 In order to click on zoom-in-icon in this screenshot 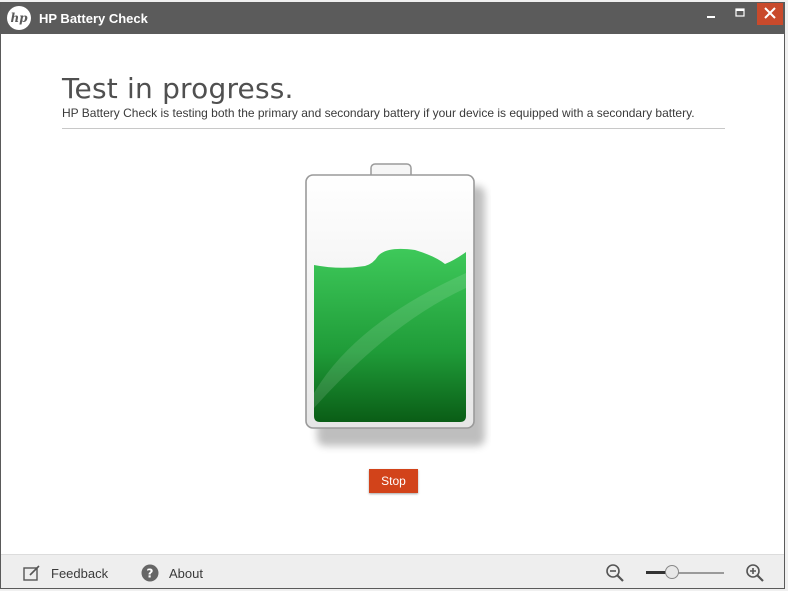, I will do `click(755, 573)`.